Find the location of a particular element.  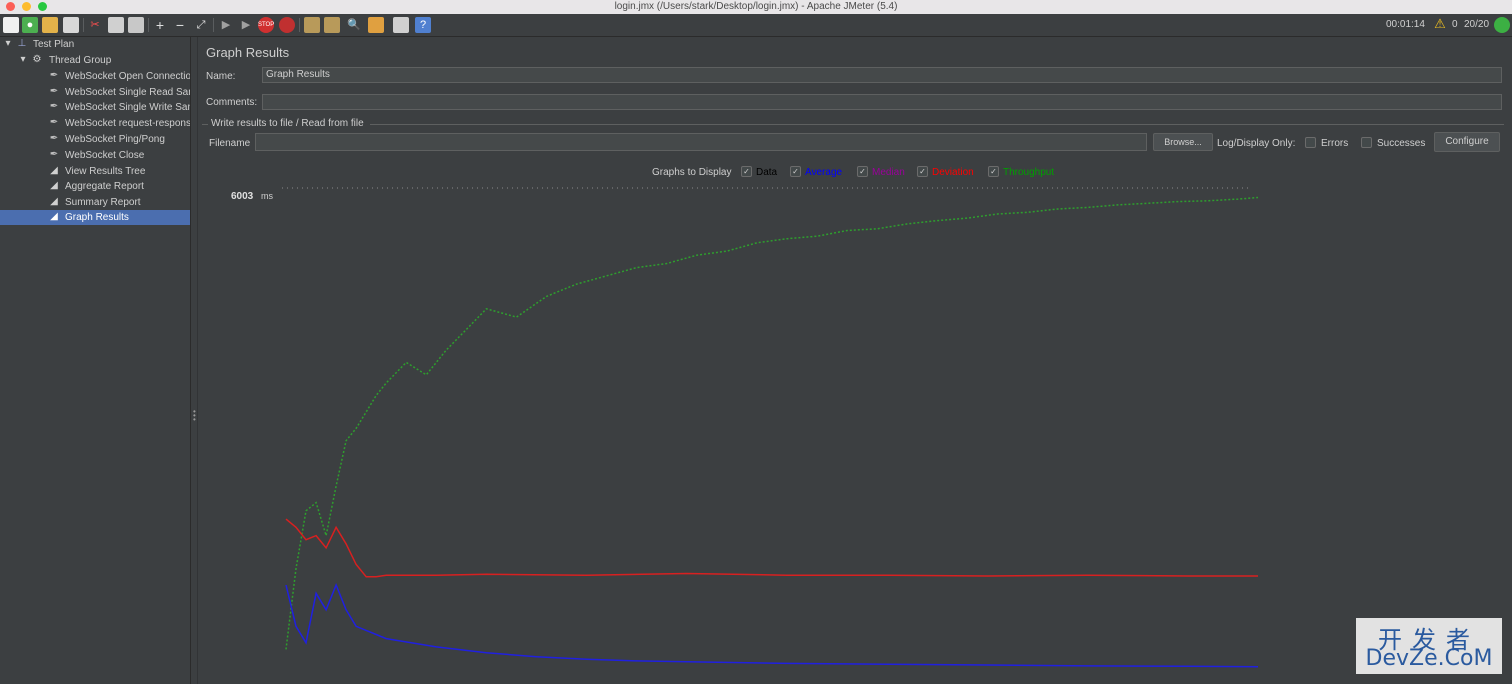

tree-item-label: Test Plan is located at coordinates (54, 44).